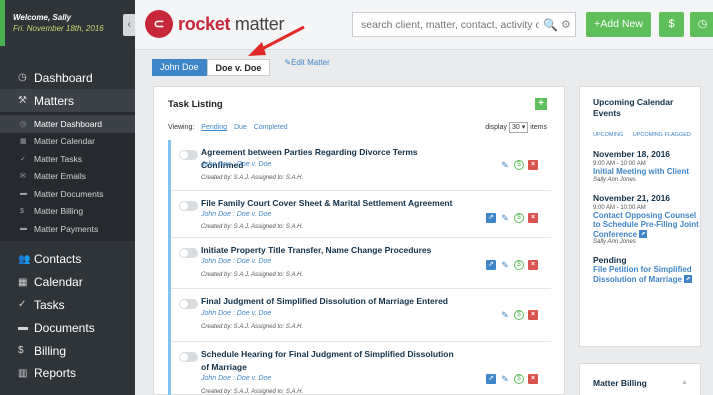 The height and width of the screenshot is (395, 713). Describe the element at coordinates (633, 107) in the screenshot. I see `calendar-panel-title: Upcoming Calendar Events` at that location.